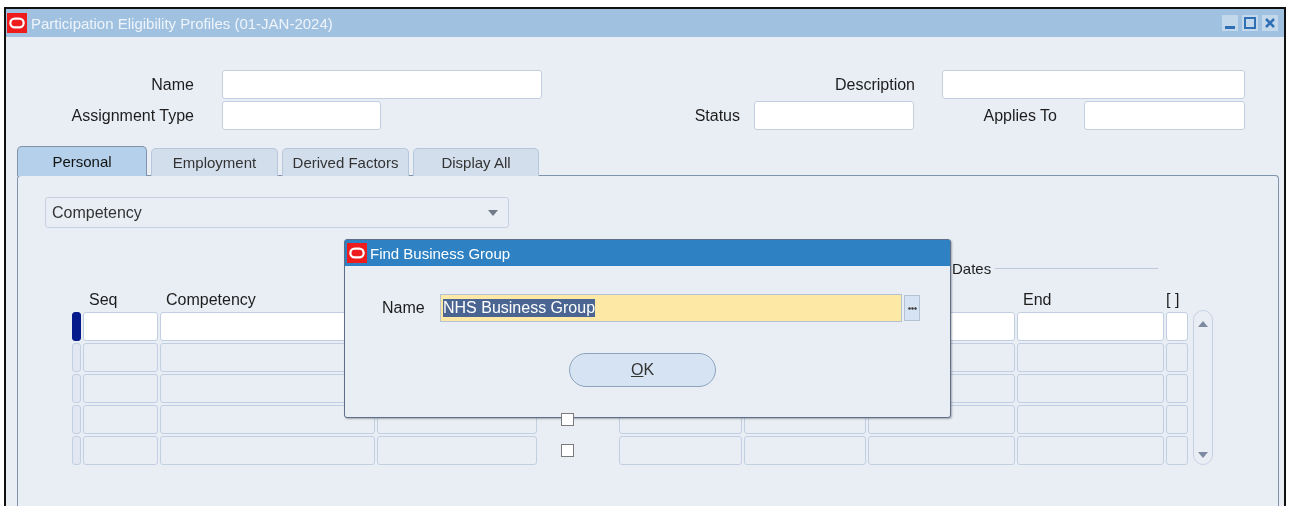 The height and width of the screenshot is (506, 1292). I want to click on tab: Display All, so click(476, 162).